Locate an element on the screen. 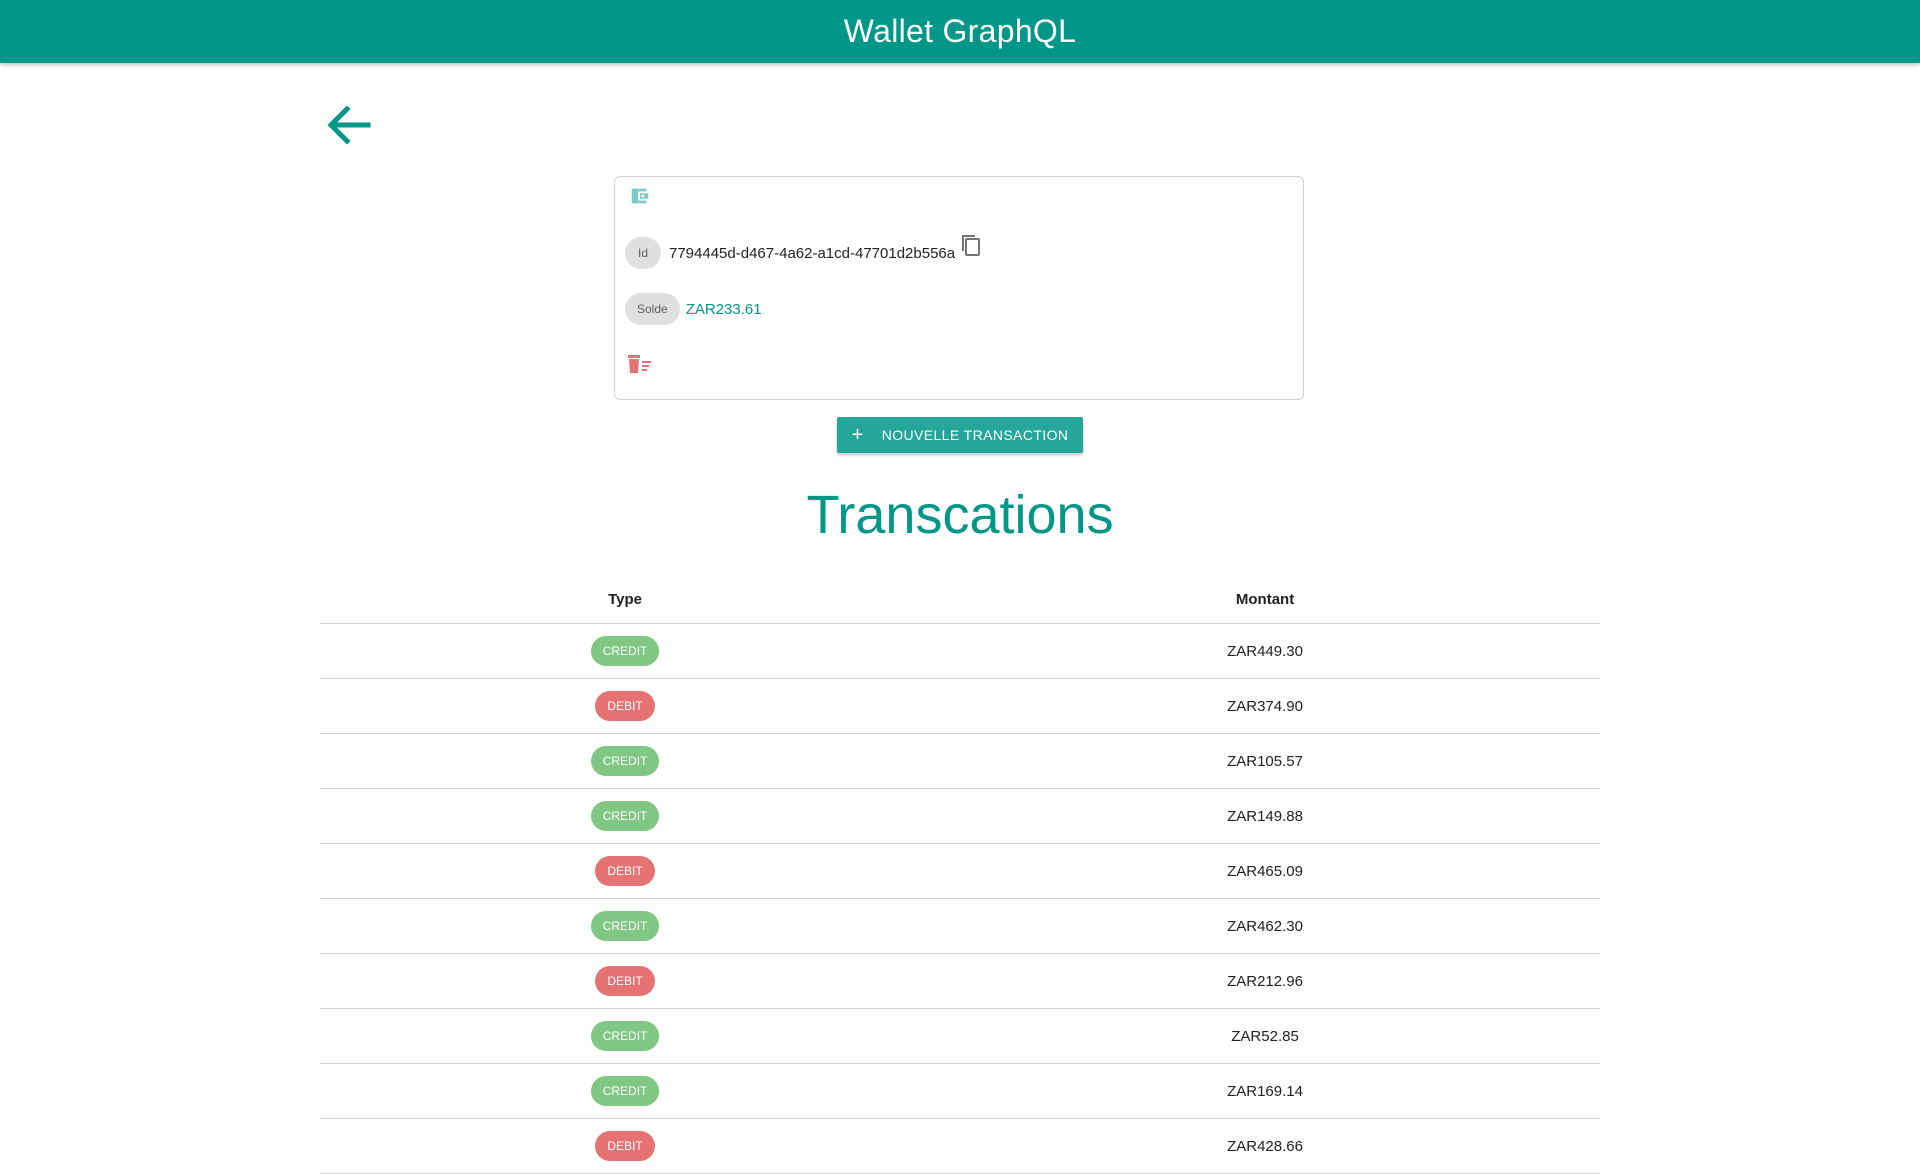 Image resolution: width=1920 pixels, height=1174 pixels. back-button is located at coordinates (349, 125).